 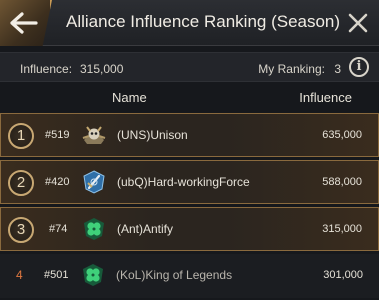 I want to click on column-header-name: Name, so click(x=129, y=97).